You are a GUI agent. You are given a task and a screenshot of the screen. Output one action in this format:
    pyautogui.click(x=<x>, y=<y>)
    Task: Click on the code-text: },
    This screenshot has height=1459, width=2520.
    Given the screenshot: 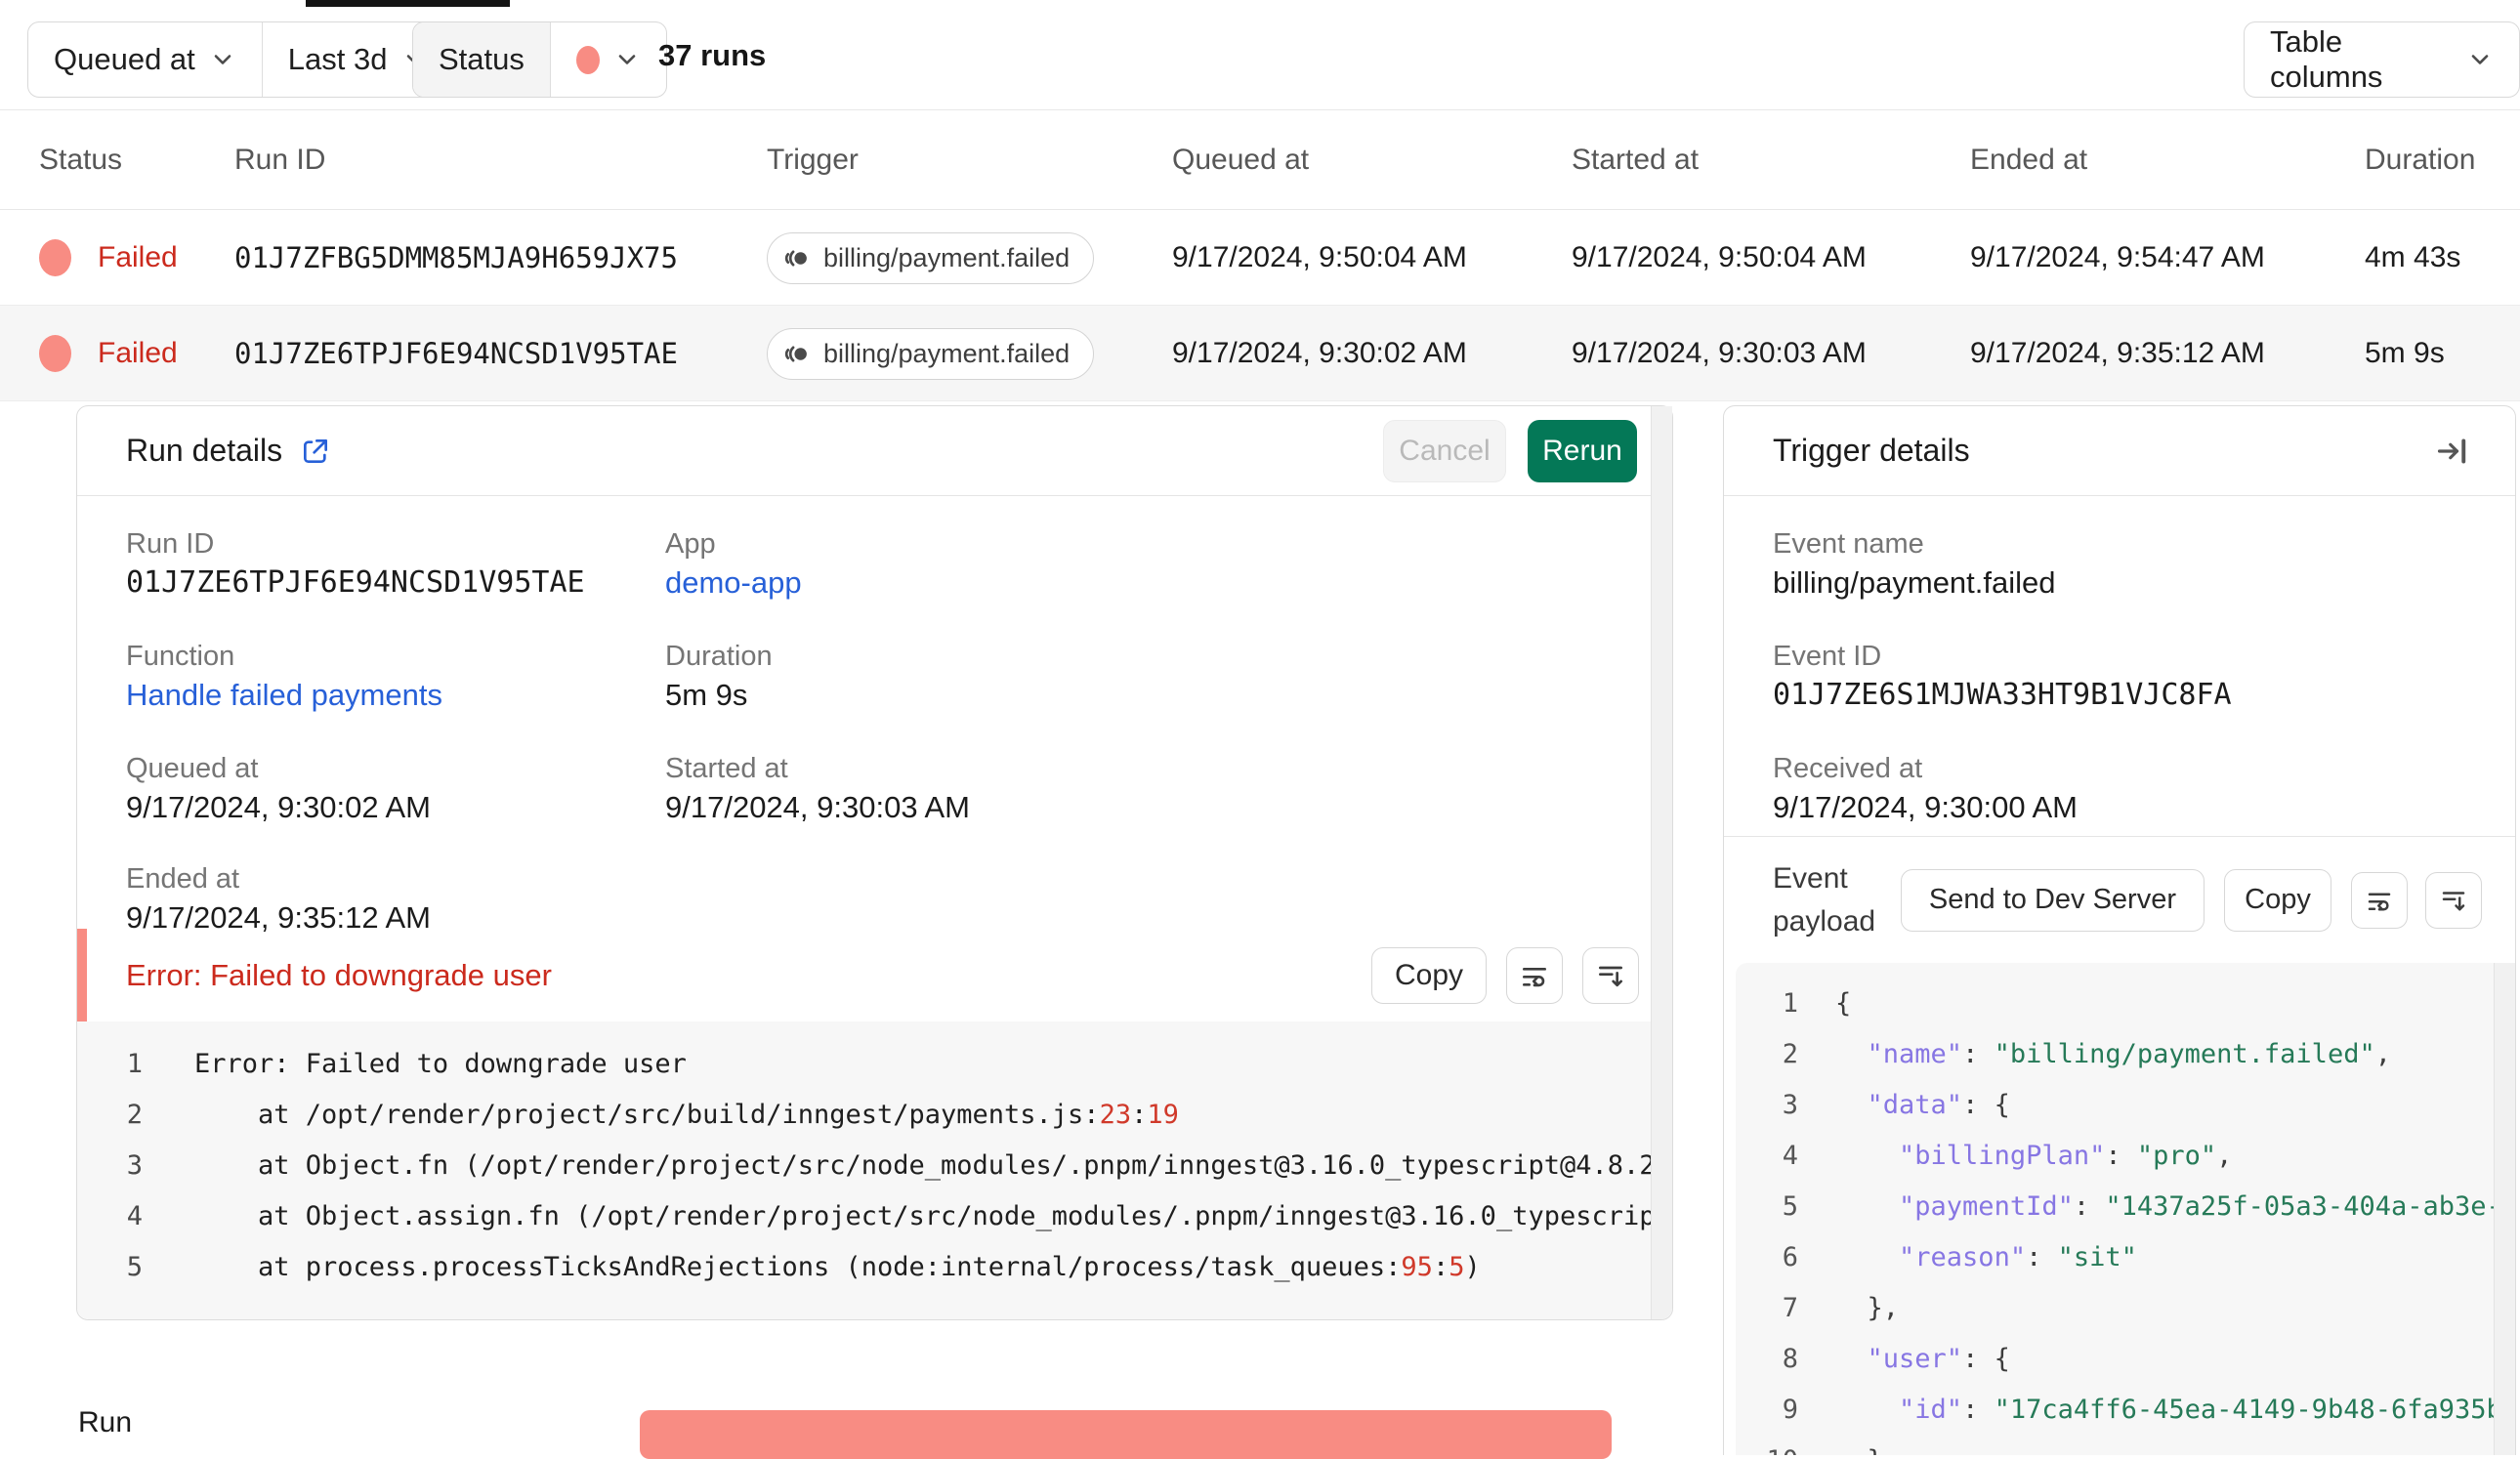 What is the action you would take?
    pyautogui.click(x=1883, y=1308)
    